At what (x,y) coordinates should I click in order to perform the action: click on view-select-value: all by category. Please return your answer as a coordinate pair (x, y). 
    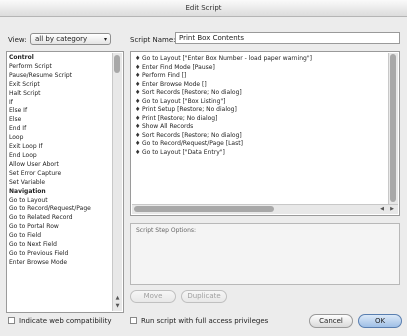
    Looking at the image, I should click on (61, 39).